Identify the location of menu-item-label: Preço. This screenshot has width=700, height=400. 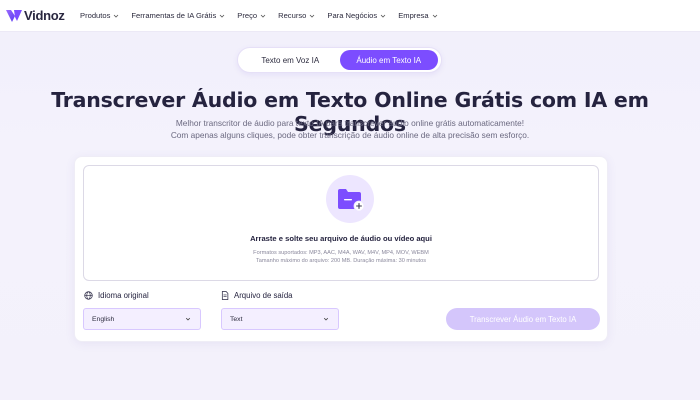
(247, 15).